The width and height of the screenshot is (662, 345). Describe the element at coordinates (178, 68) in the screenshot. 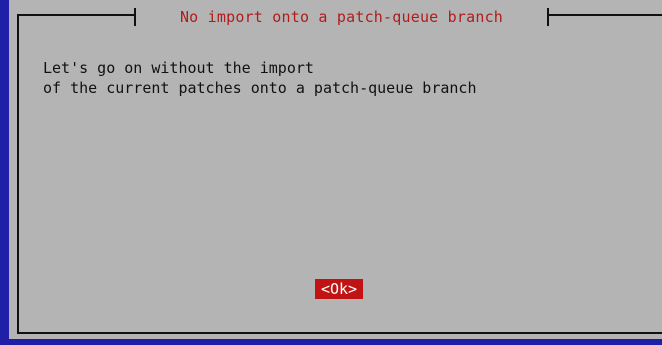

I see `message-line-1: Let's go on without the import` at that location.